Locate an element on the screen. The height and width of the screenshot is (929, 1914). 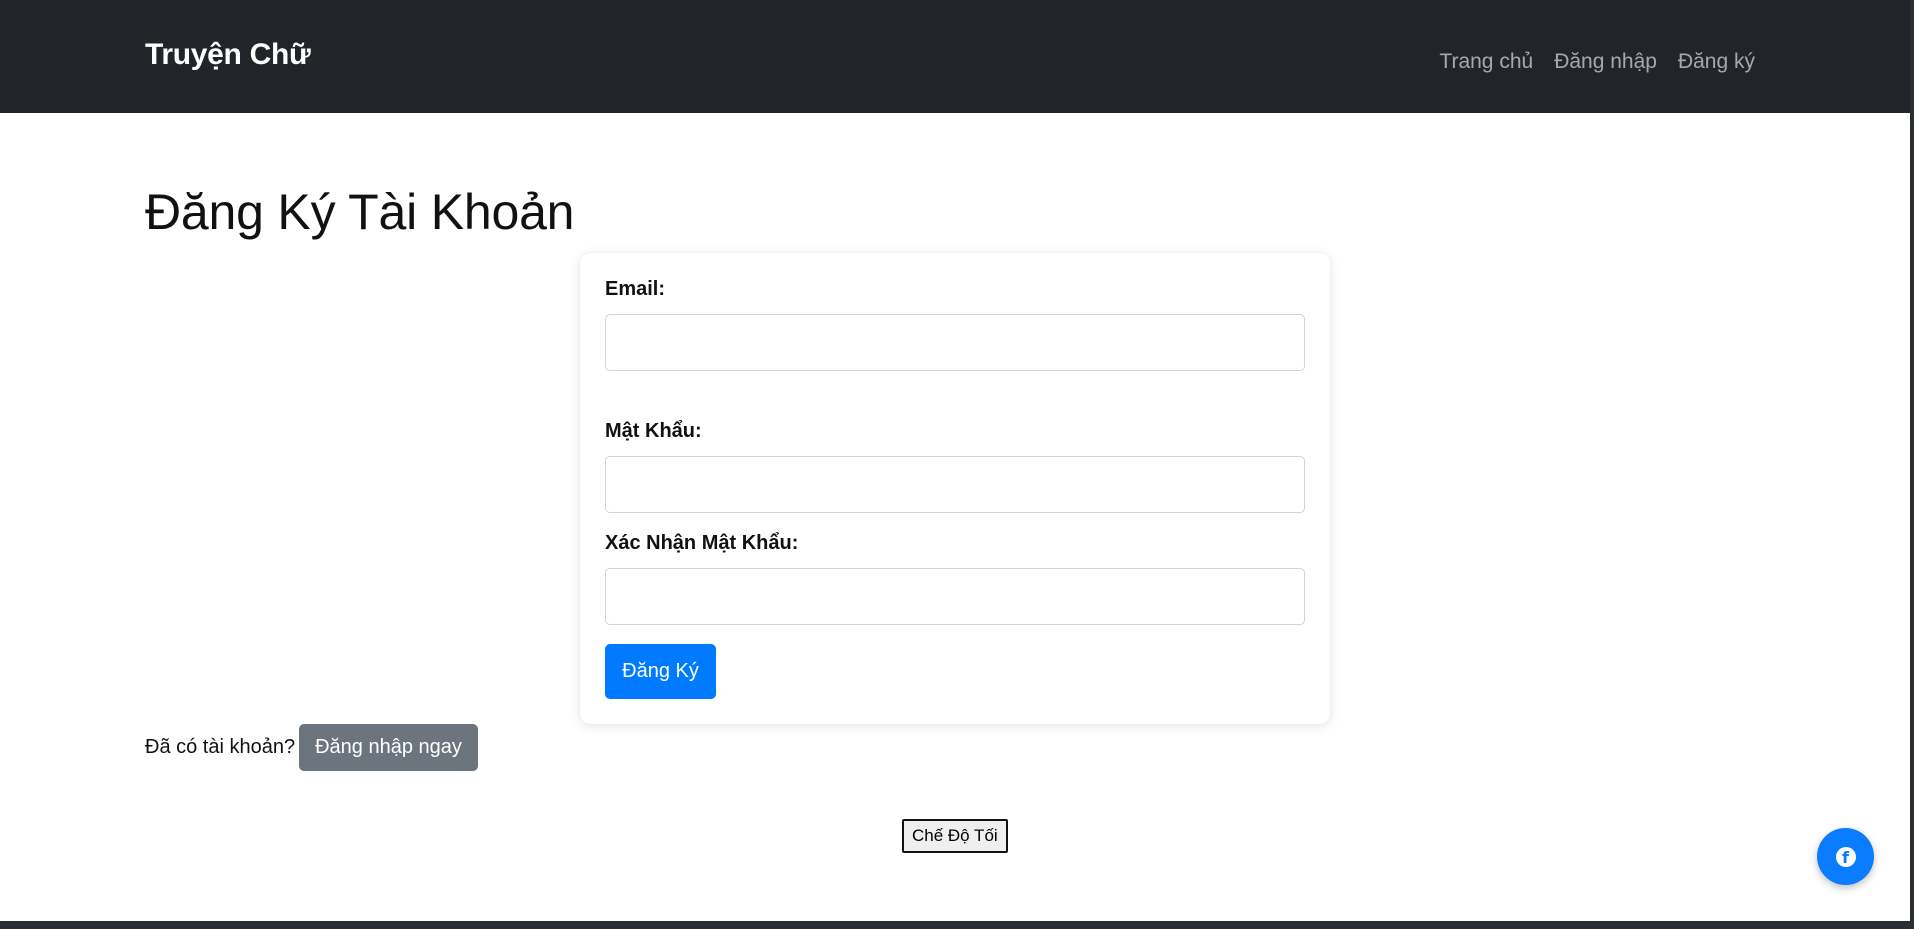
nav-link-home: Trang chủ is located at coordinates (1486, 62).